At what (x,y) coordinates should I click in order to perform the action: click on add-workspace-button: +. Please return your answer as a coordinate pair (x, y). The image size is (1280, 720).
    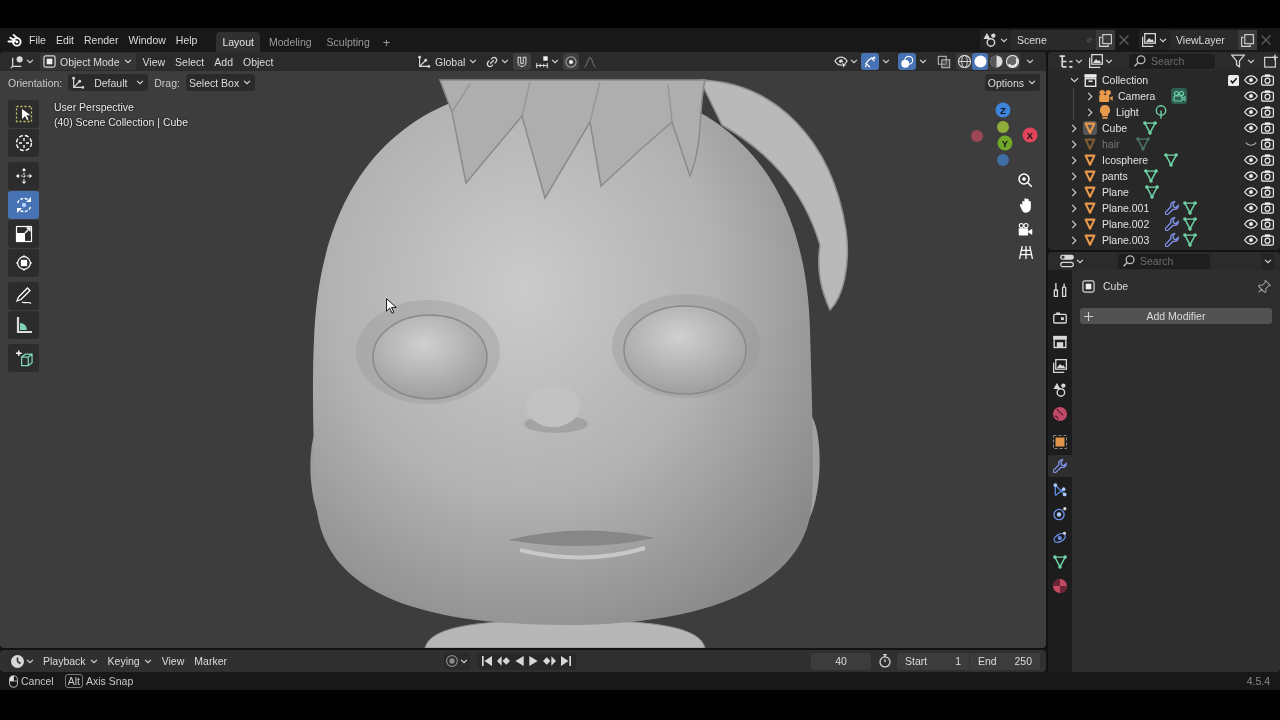
    Looking at the image, I should click on (386, 42).